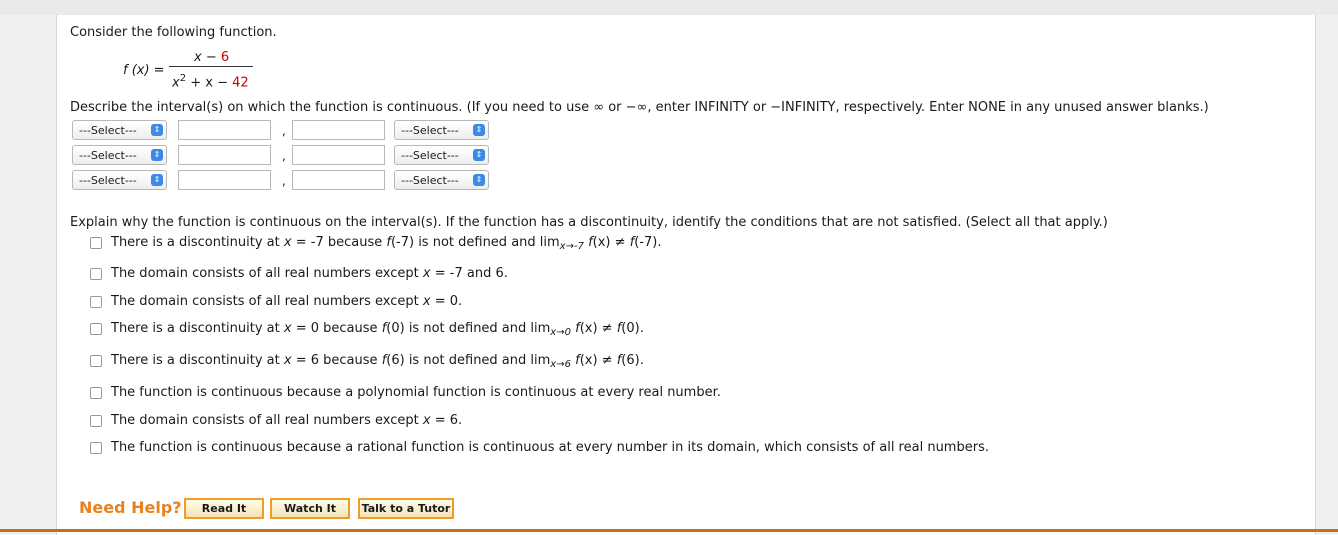  I want to click on top-strip, so click(669, 7).